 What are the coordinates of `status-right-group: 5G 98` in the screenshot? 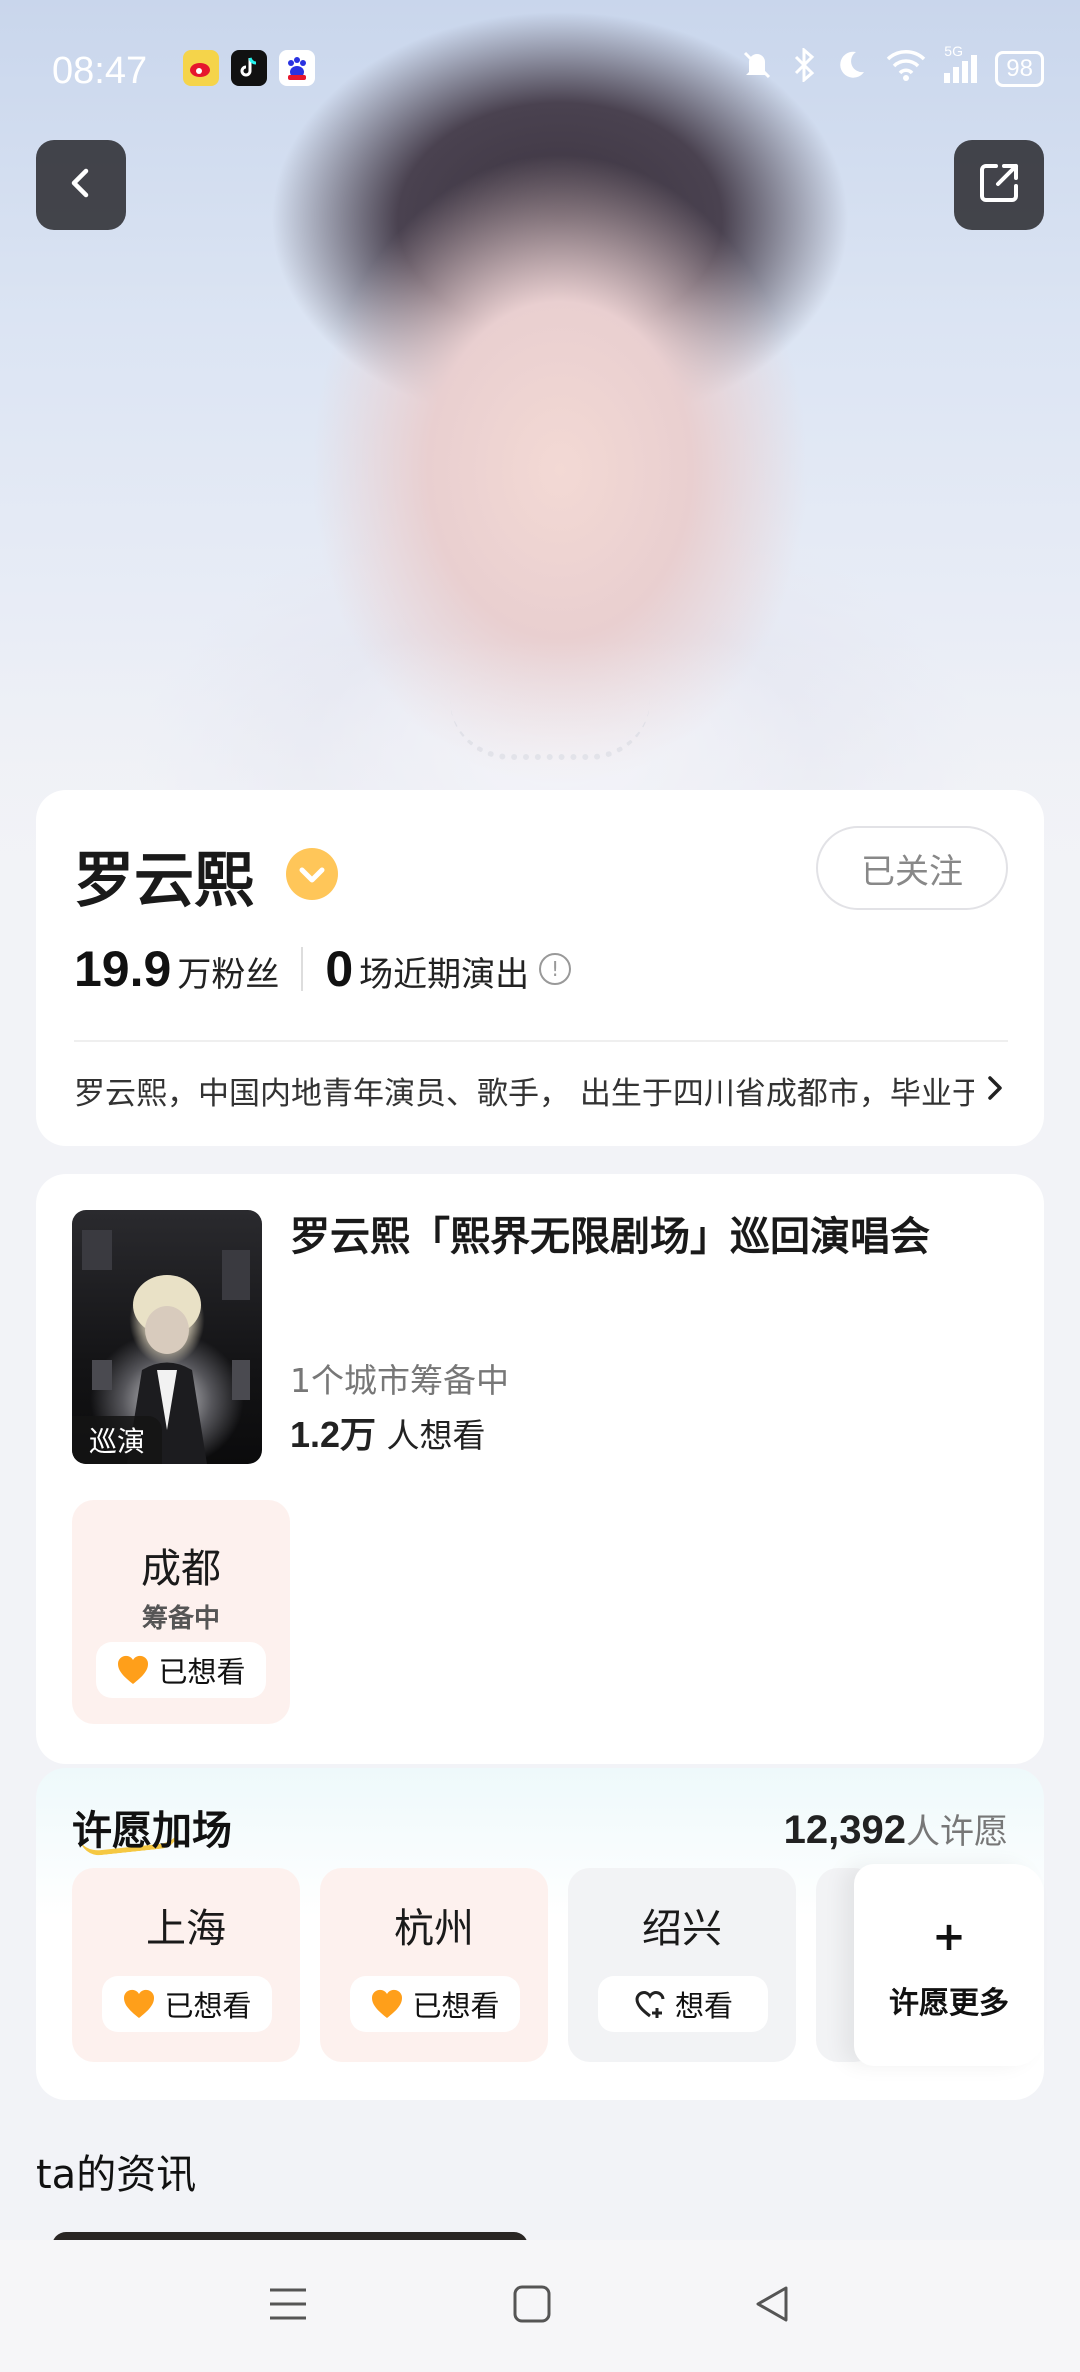 It's located at (892, 66).